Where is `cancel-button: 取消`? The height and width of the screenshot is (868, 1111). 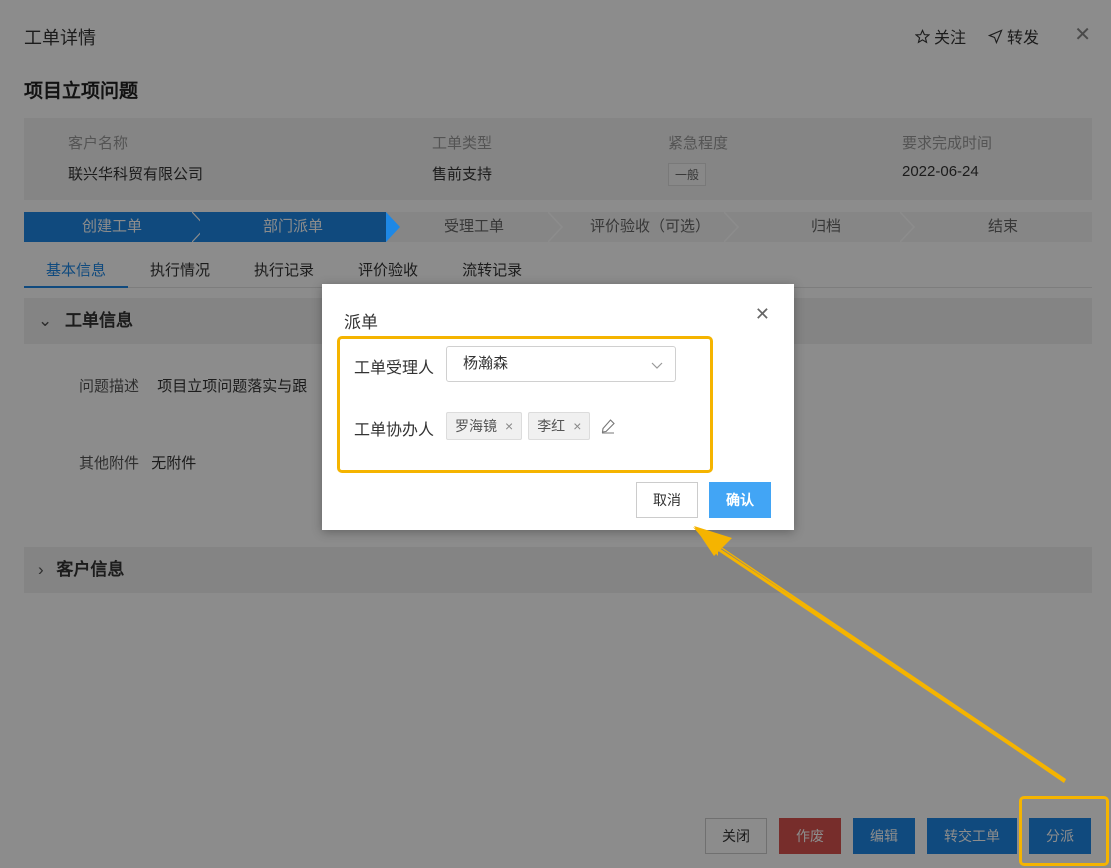
cancel-button: 取消 is located at coordinates (667, 500).